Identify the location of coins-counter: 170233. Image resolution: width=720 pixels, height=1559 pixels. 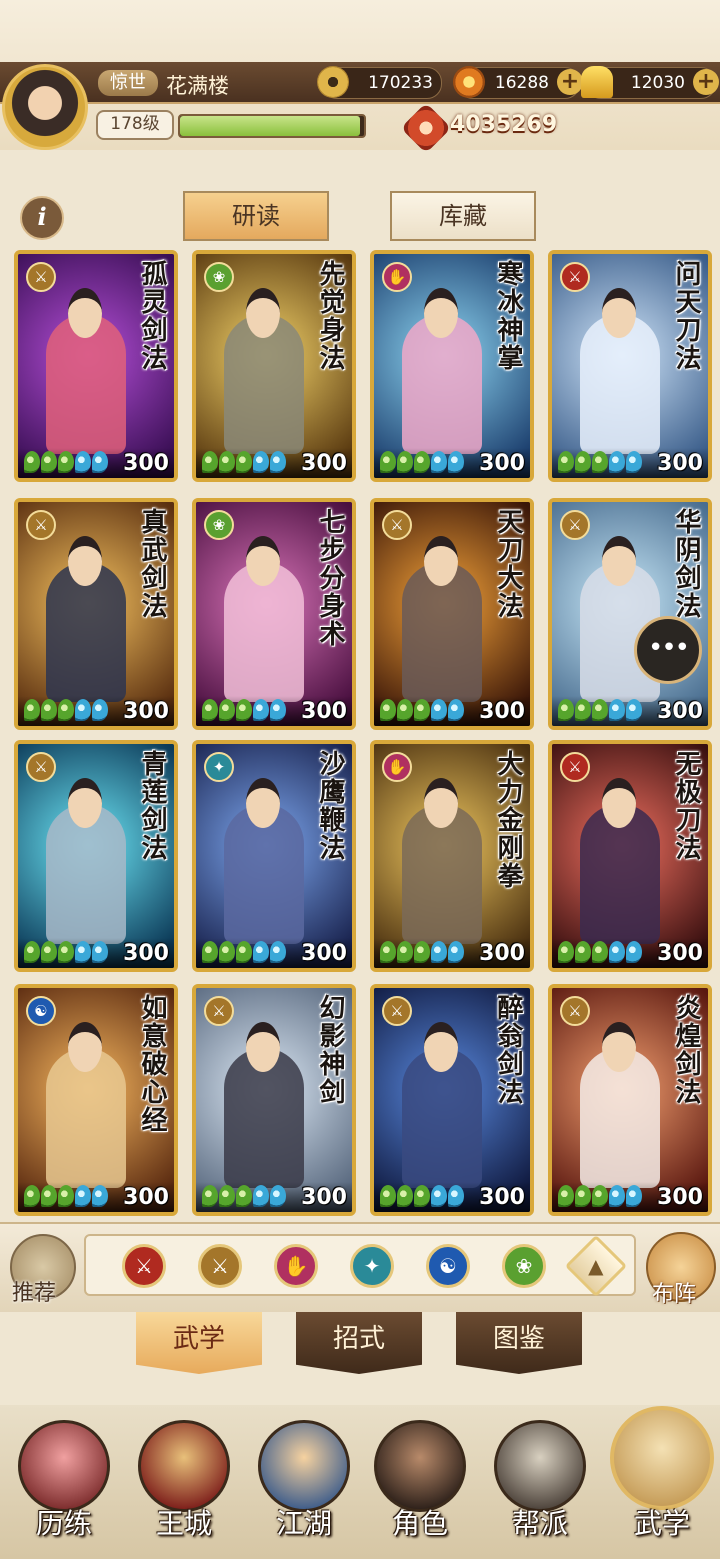
(379, 82).